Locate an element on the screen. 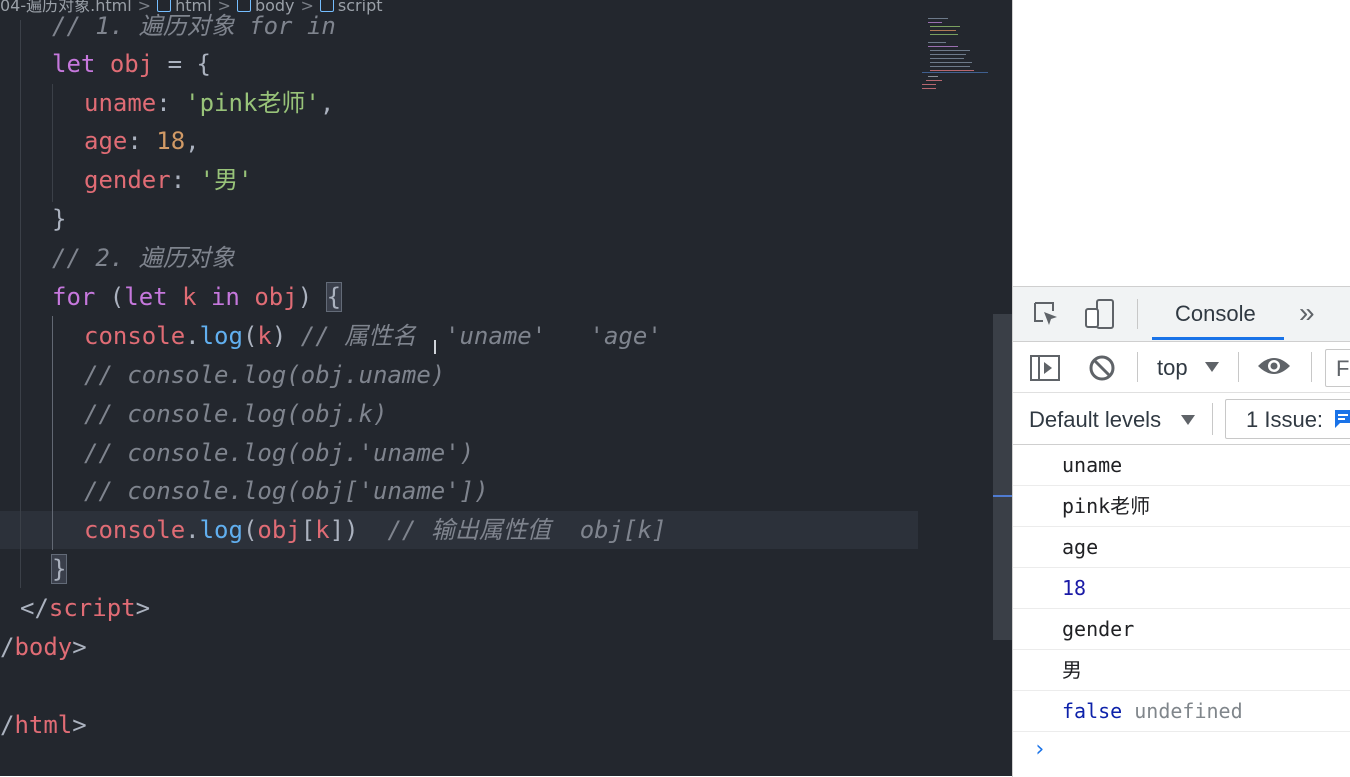  issues-count: 1 Issue: is located at coordinates (1285, 419).